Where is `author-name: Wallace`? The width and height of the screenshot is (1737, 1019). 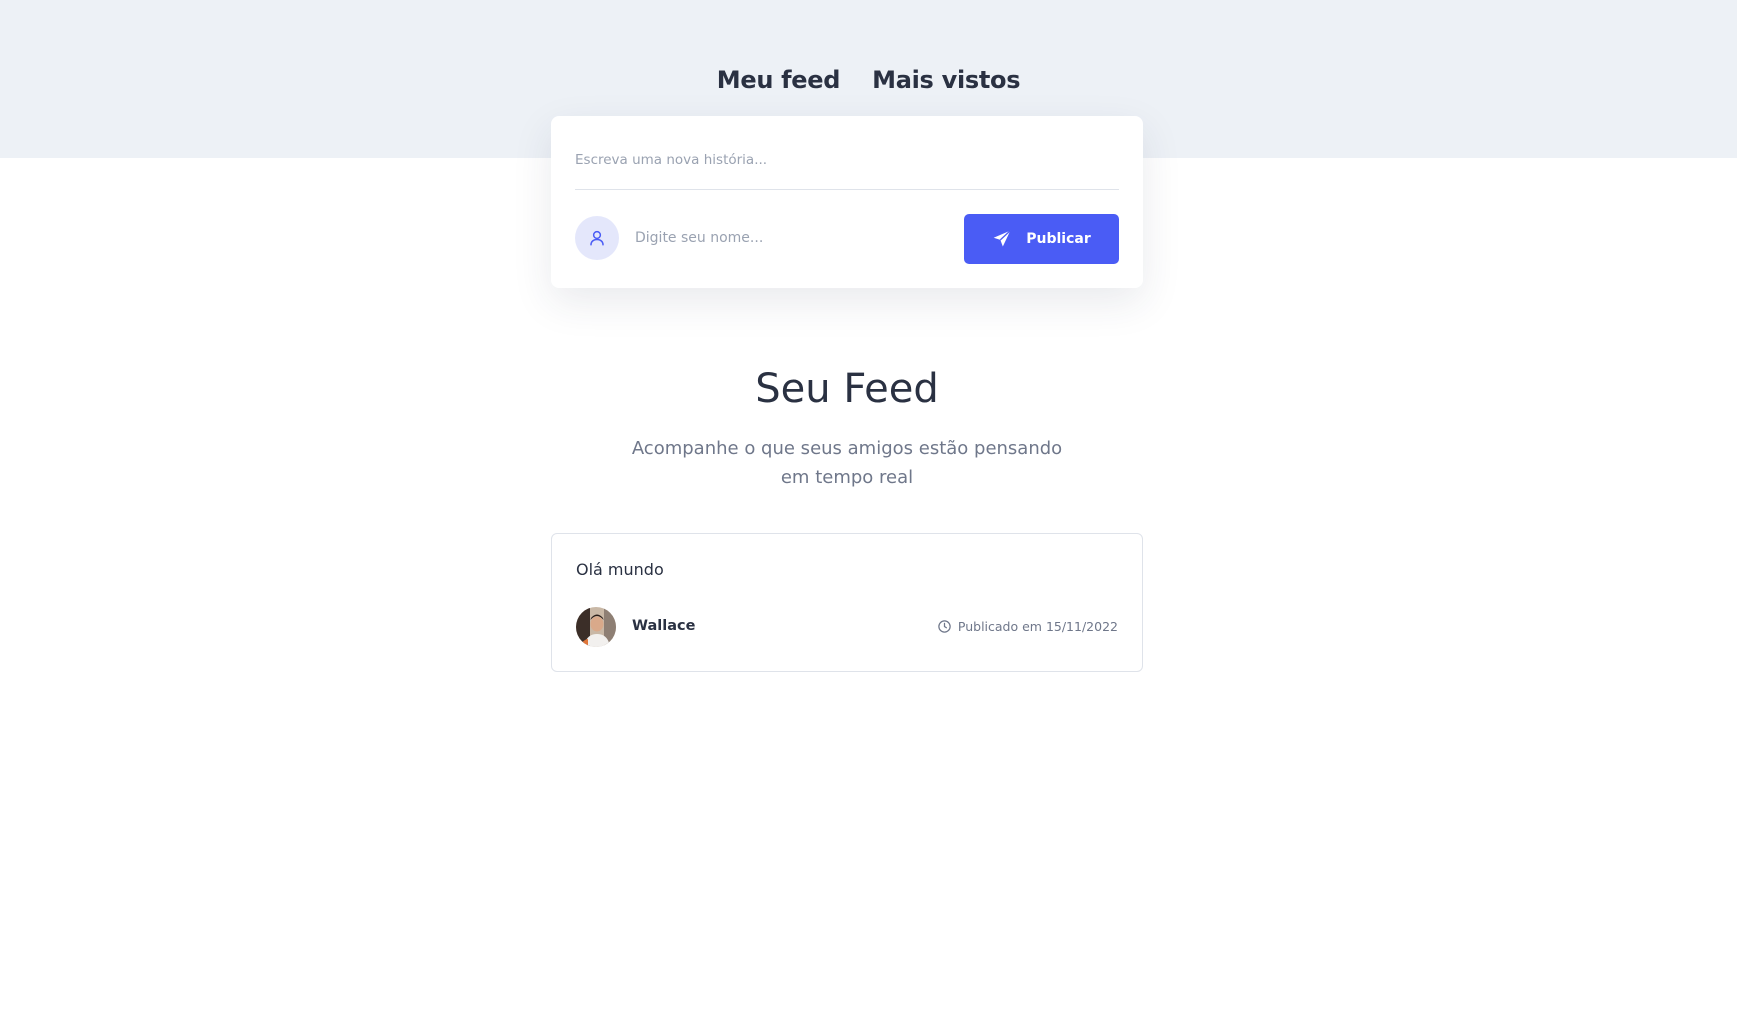 author-name: Wallace is located at coordinates (663, 626).